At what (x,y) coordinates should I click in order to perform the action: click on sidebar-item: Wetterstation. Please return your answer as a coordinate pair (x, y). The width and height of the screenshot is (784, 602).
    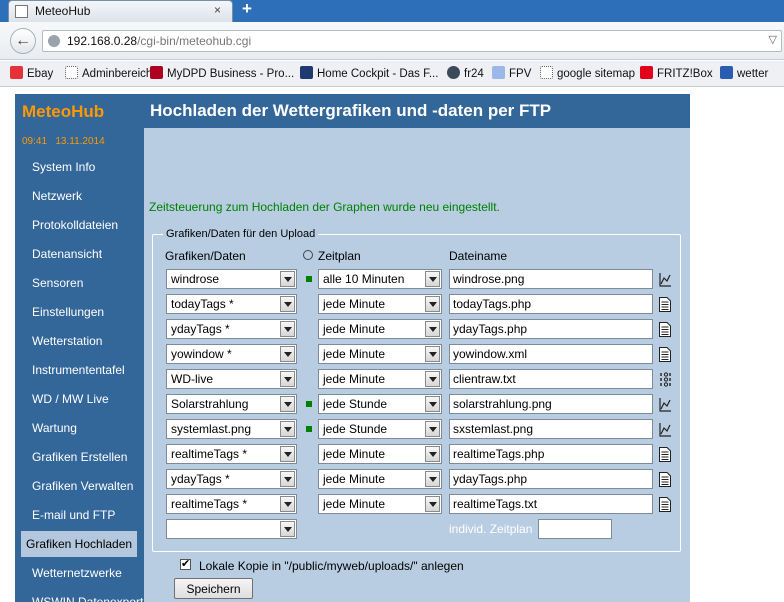
    Looking at the image, I should click on (79, 341).